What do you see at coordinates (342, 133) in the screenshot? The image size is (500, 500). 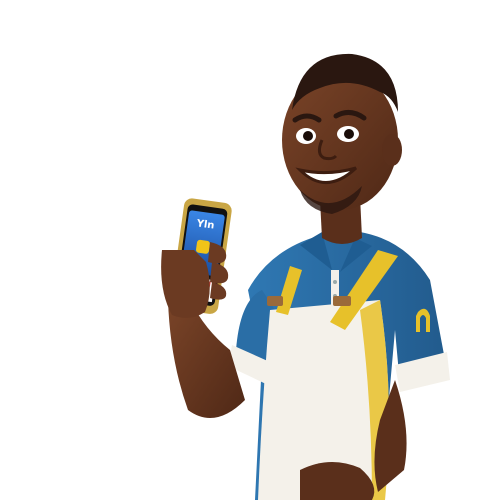 I see `head` at bounding box center [342, 133].